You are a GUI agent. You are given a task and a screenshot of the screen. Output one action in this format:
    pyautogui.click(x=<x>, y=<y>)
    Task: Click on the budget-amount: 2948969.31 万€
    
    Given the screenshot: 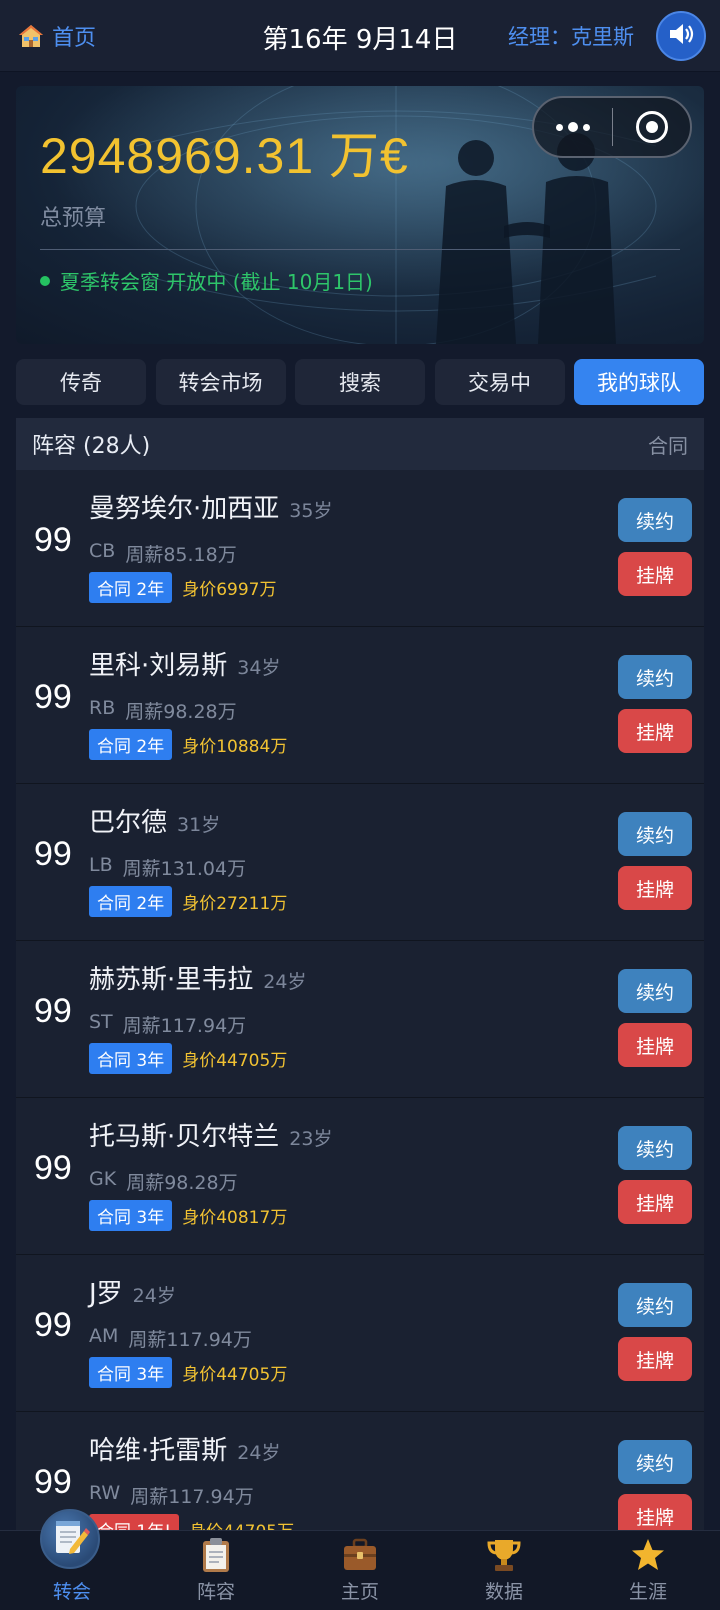 What is the action you would take?
    pyautogui.click(x=224, y=156)
    